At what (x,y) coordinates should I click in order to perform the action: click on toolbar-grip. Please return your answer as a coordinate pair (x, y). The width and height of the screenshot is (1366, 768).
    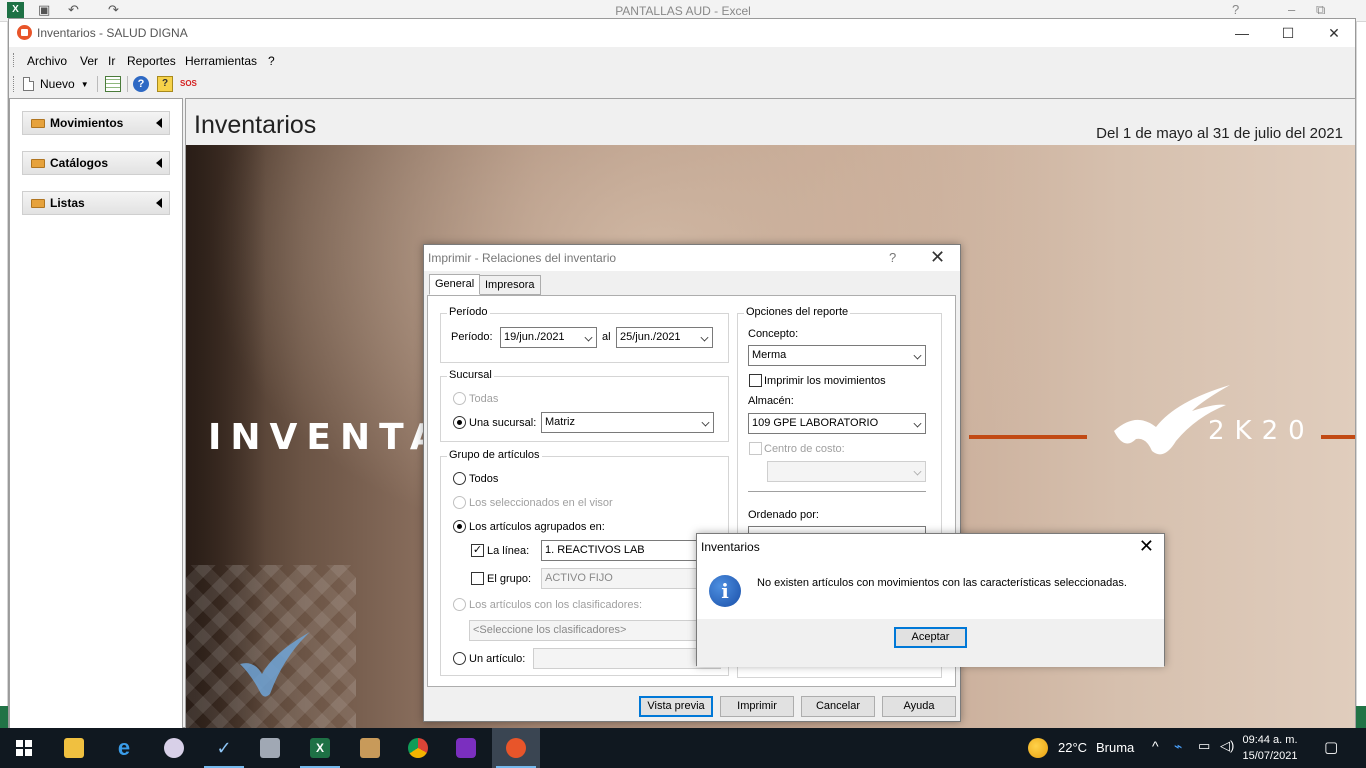
    Looking at the image, I should click on (14, 84).